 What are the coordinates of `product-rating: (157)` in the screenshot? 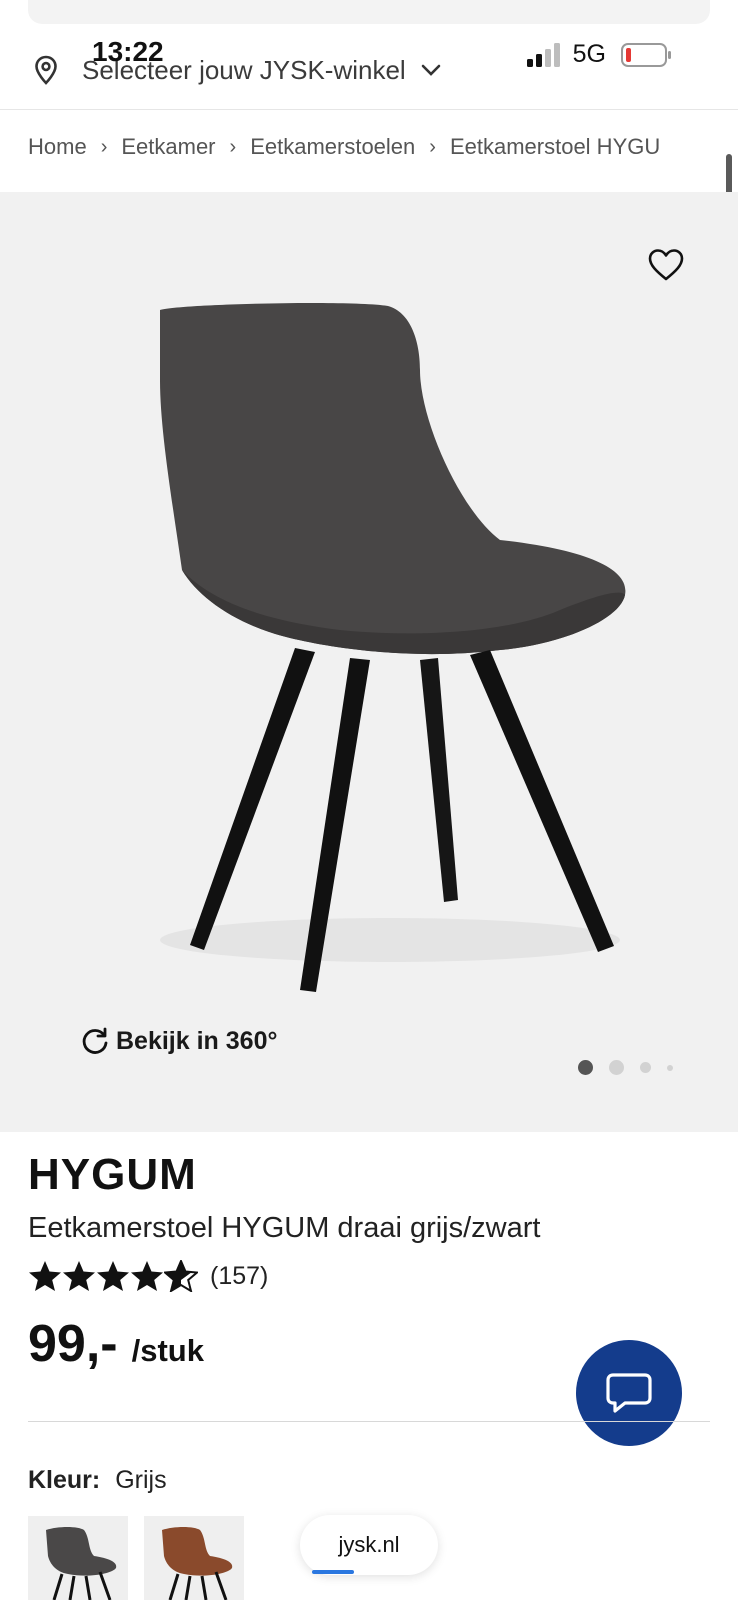 It's located at (148, 1276).